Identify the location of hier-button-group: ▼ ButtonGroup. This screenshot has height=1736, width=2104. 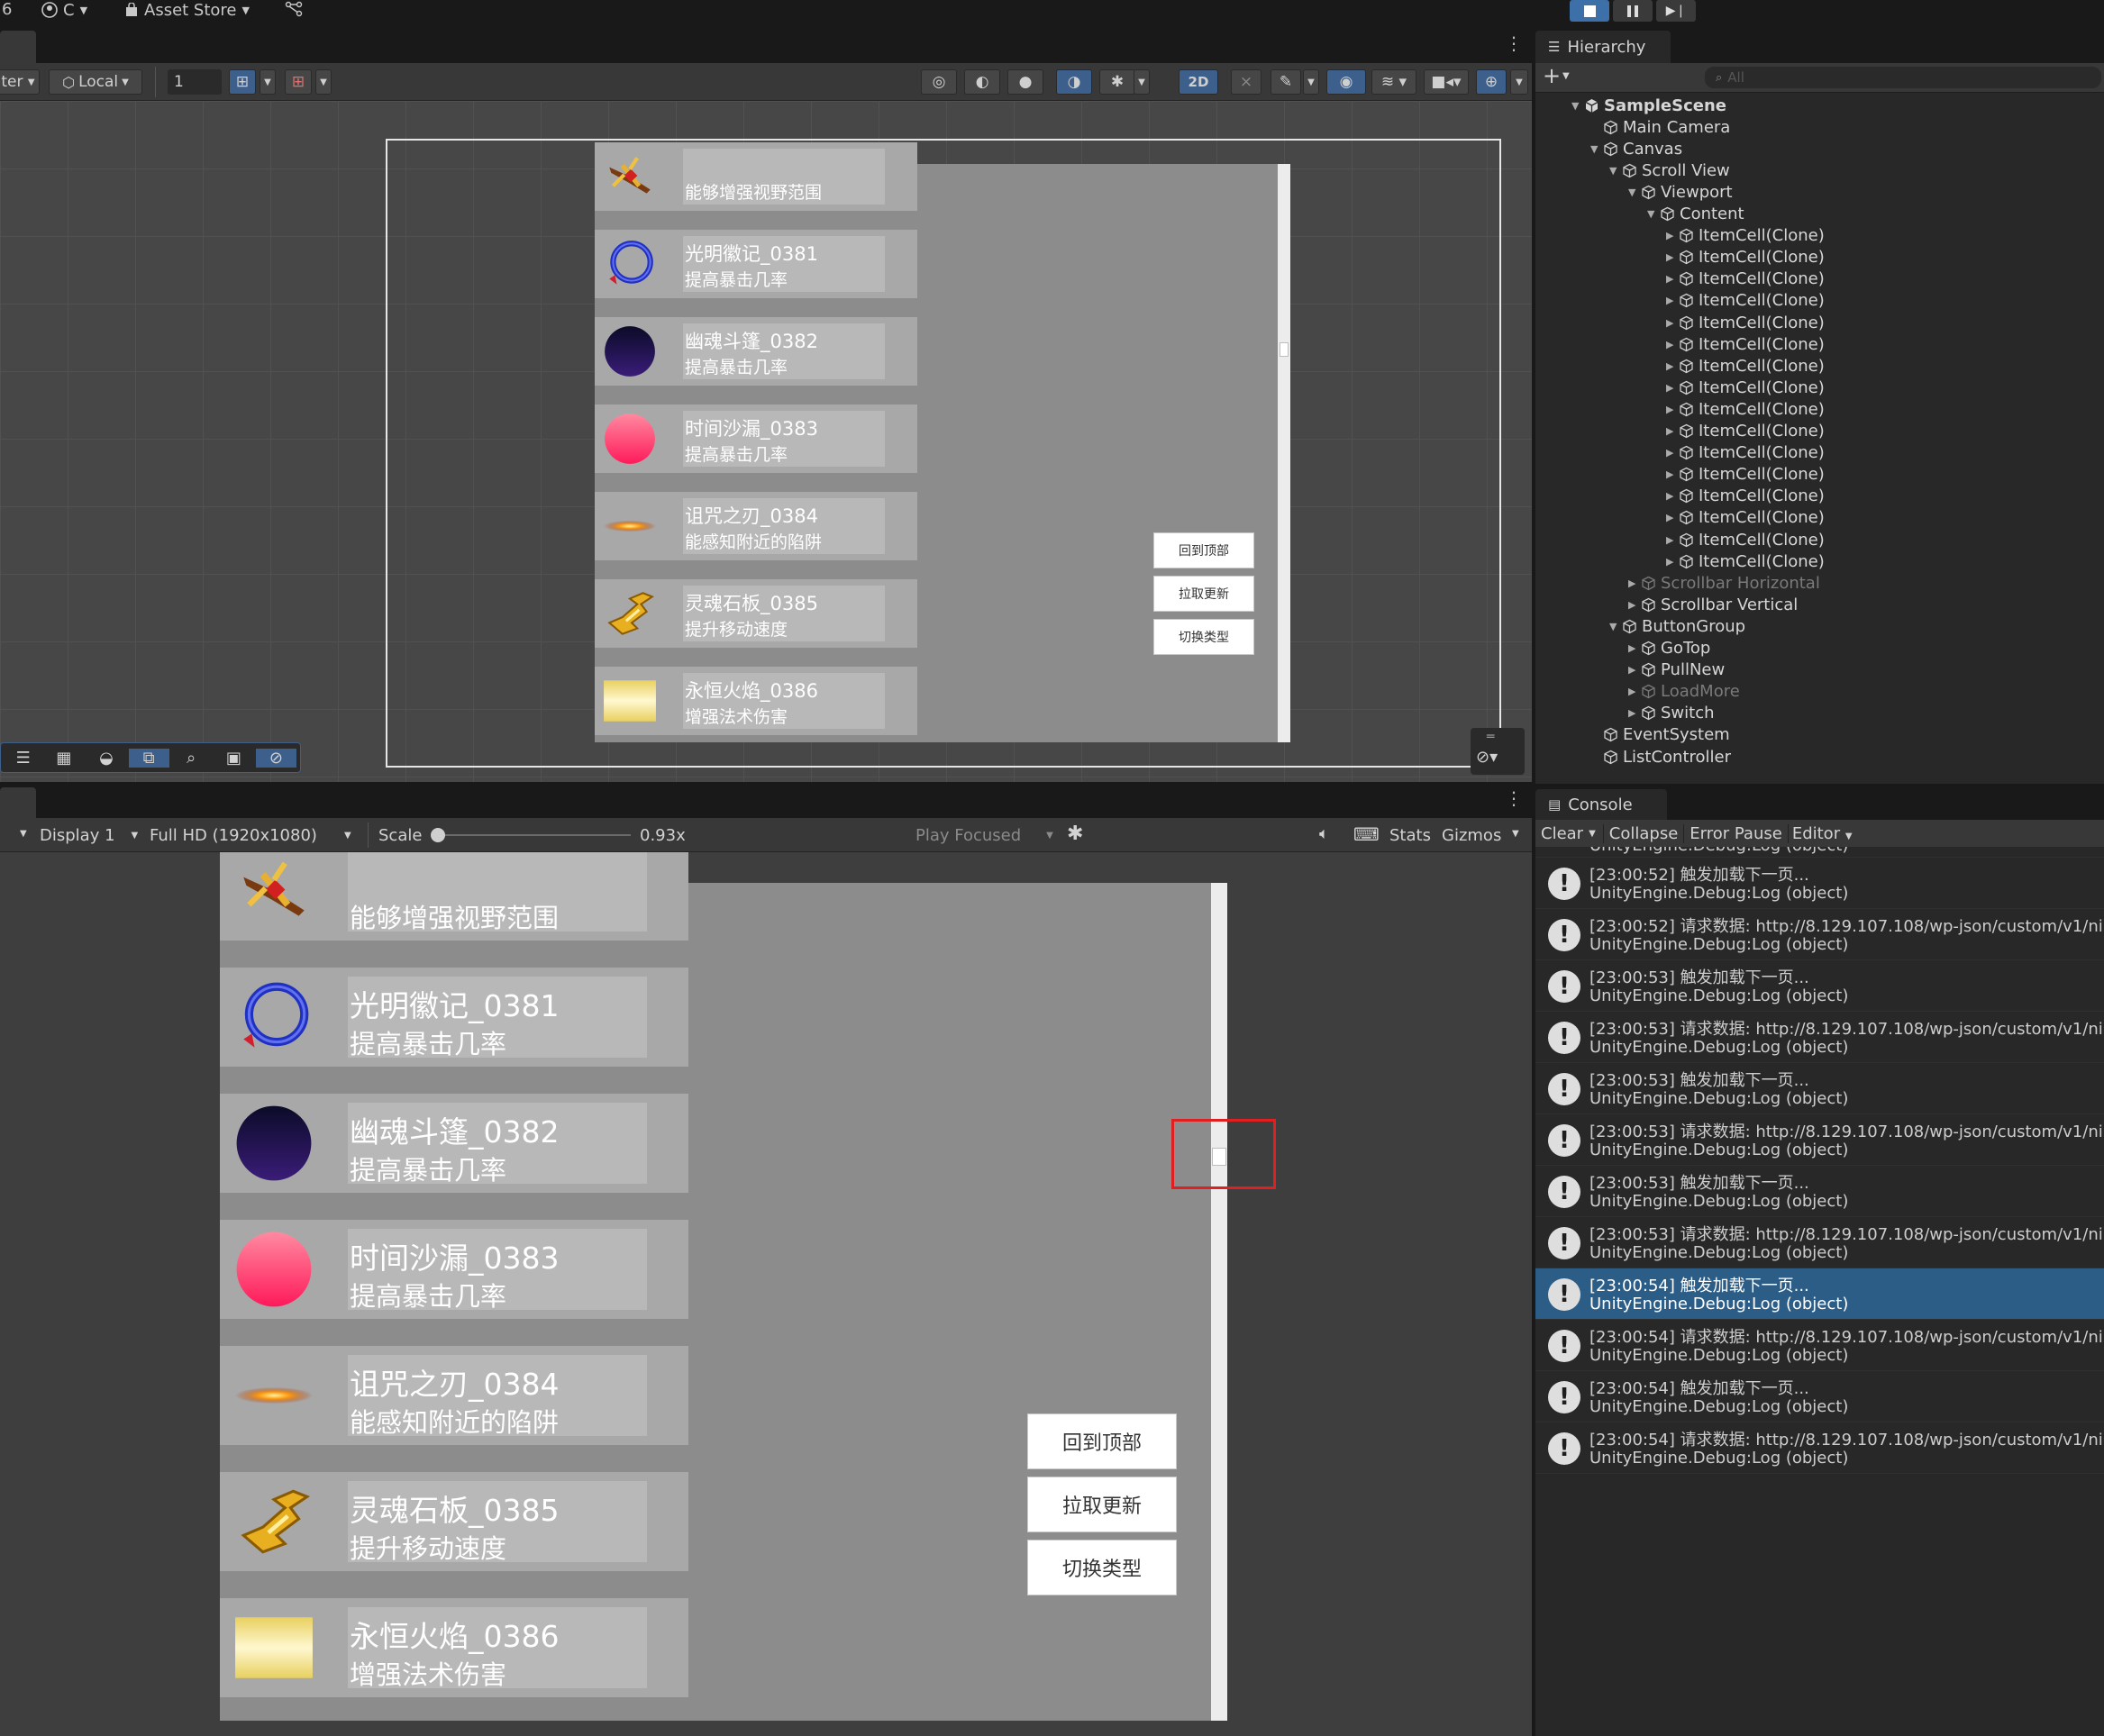
(1677, 626).